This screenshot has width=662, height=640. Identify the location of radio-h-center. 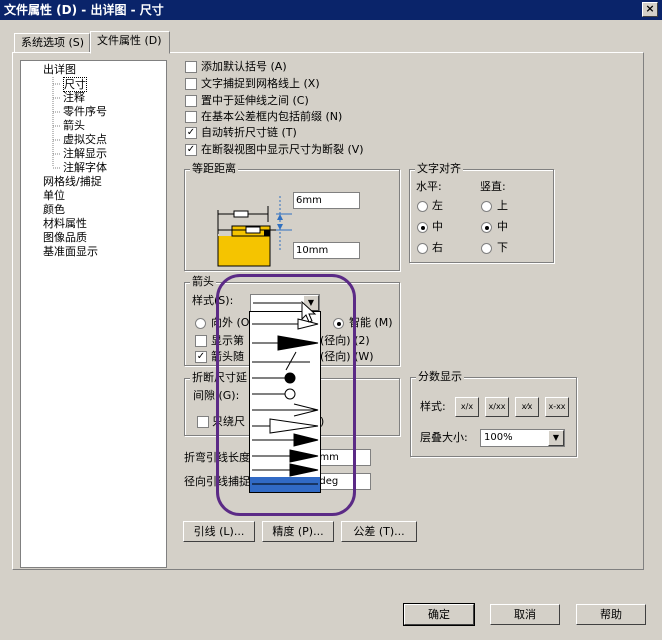
(422, 227).